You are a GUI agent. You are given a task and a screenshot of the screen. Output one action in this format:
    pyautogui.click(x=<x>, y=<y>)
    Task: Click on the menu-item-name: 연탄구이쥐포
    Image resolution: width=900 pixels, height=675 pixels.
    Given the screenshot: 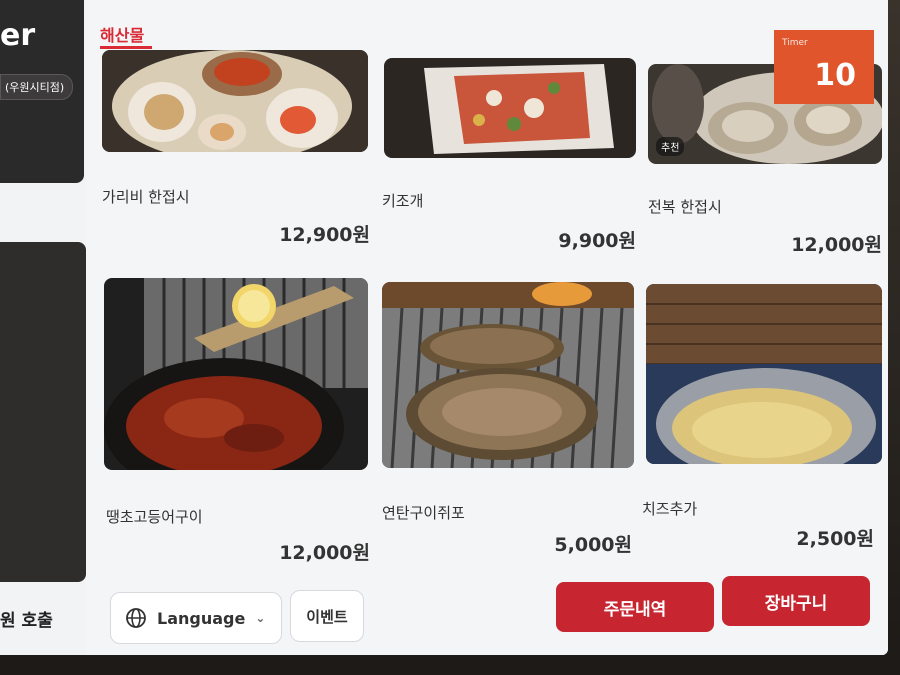 What is the action you would take?
    pyautogui.click(x=423, y=513)
    